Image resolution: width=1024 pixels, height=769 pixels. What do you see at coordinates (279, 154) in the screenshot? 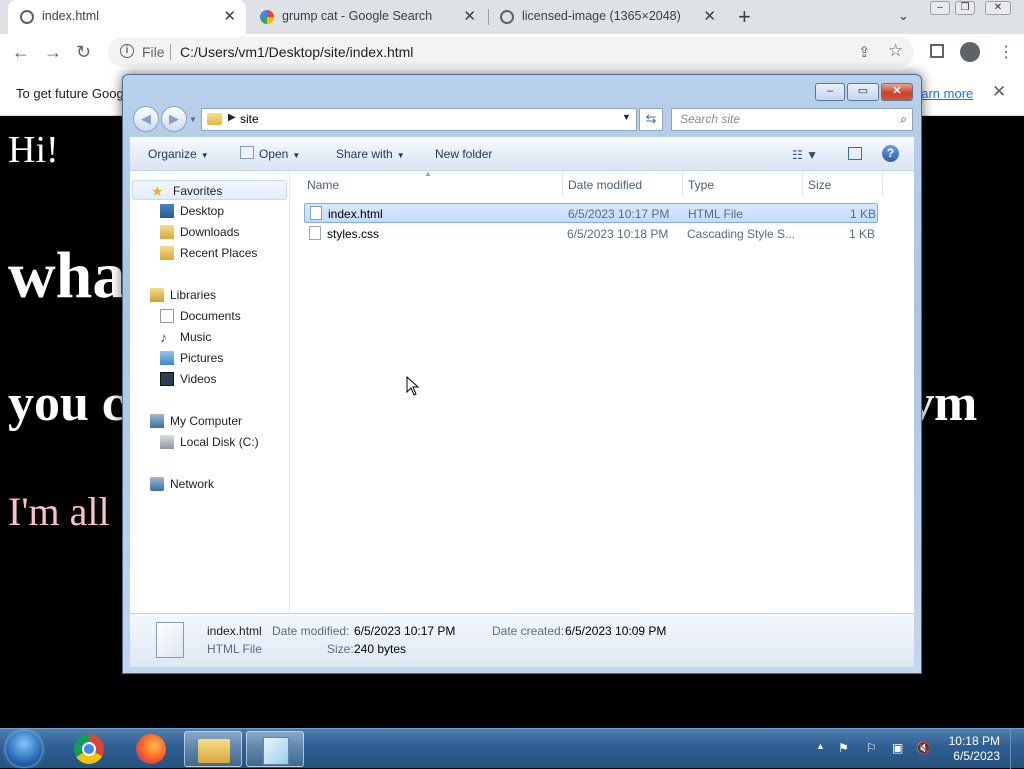
I see `open-button: Open ▼` at bounding box center [279, 154].